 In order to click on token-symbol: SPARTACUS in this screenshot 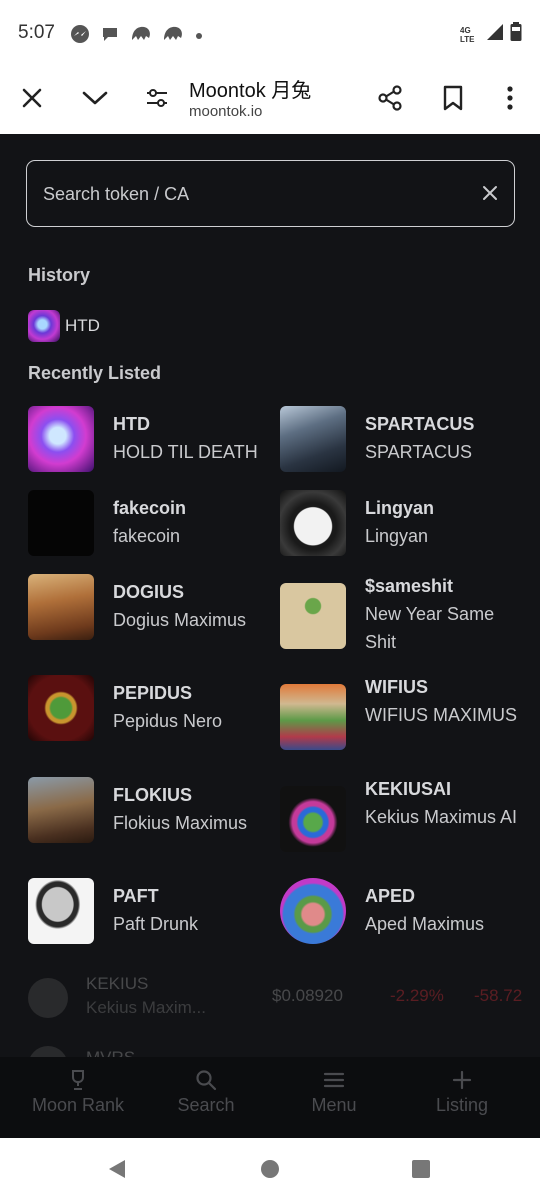, I will do `click(420, 424)`.